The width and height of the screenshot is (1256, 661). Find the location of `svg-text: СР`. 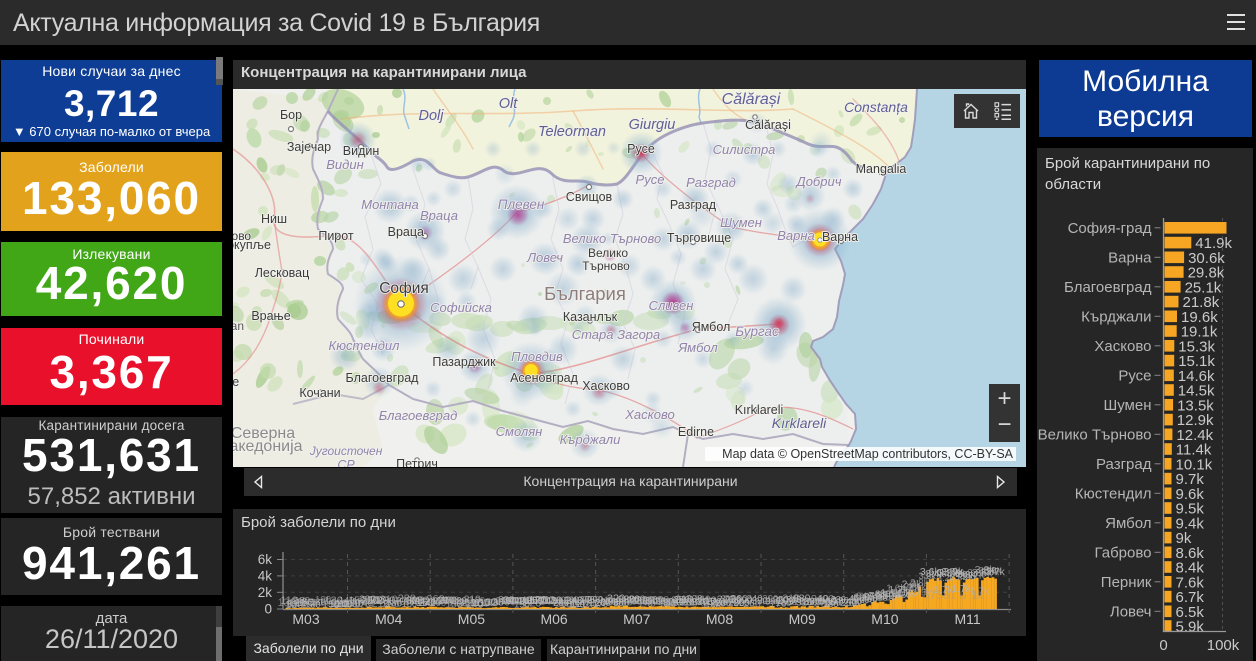

svg-text: СР is located at coordinates (346, 462).